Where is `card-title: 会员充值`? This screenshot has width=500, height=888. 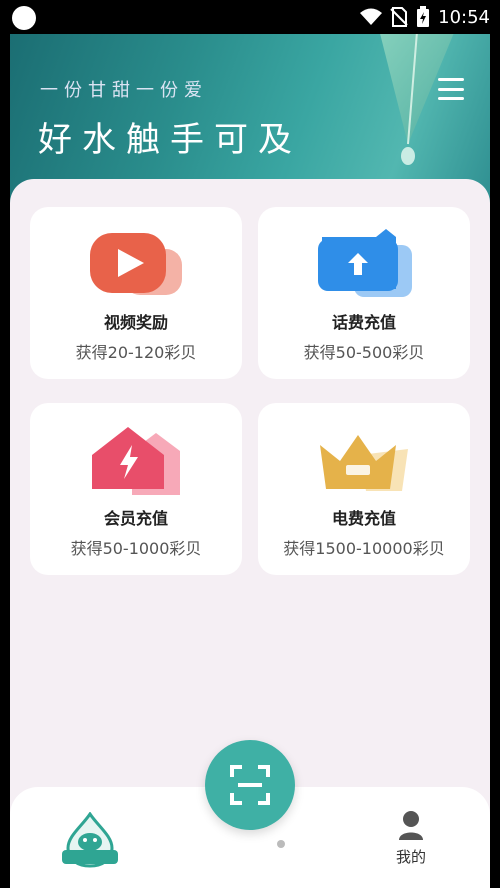 card-title: 会员充值 is located at coordinates (135, 518).